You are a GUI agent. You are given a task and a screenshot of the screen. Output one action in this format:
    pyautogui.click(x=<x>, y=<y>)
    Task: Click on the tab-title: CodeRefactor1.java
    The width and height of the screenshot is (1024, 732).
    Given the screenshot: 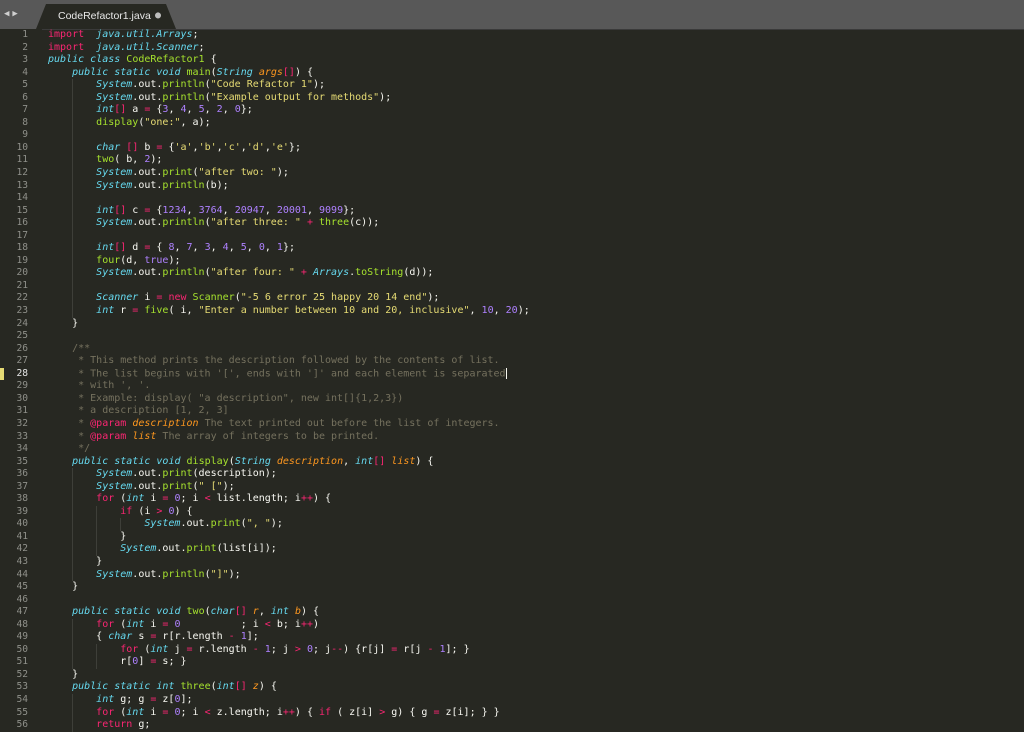 What is the action you would take?
    pyautogui.click(x=104, y=16)
    